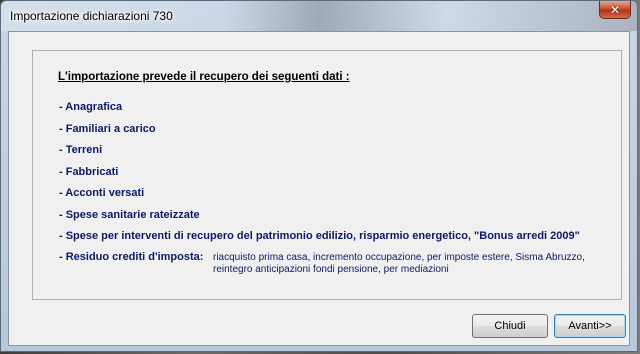  I want to click on window-title: Importazione dichiarazioni 730, so click(91, 16).